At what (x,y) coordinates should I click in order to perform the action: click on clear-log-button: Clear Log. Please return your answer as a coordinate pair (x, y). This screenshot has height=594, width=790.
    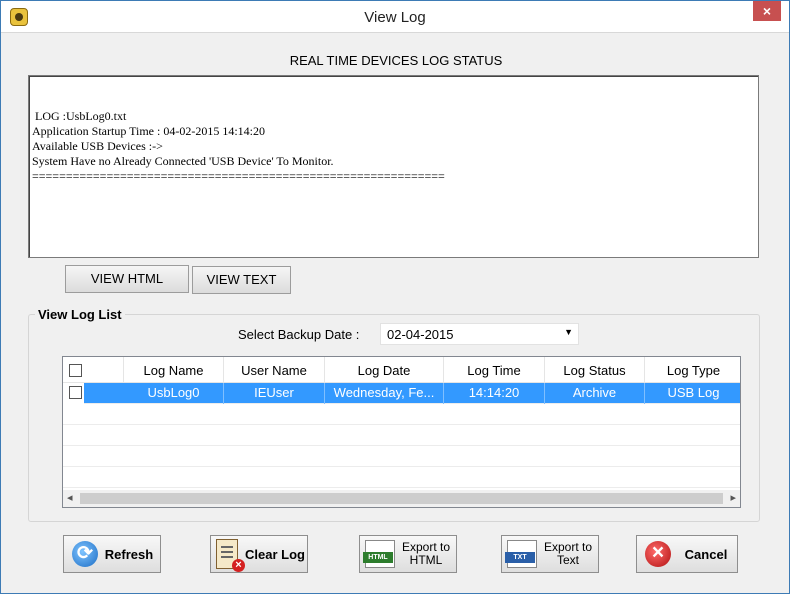
    Looking at the image, I should click on (259, 554).